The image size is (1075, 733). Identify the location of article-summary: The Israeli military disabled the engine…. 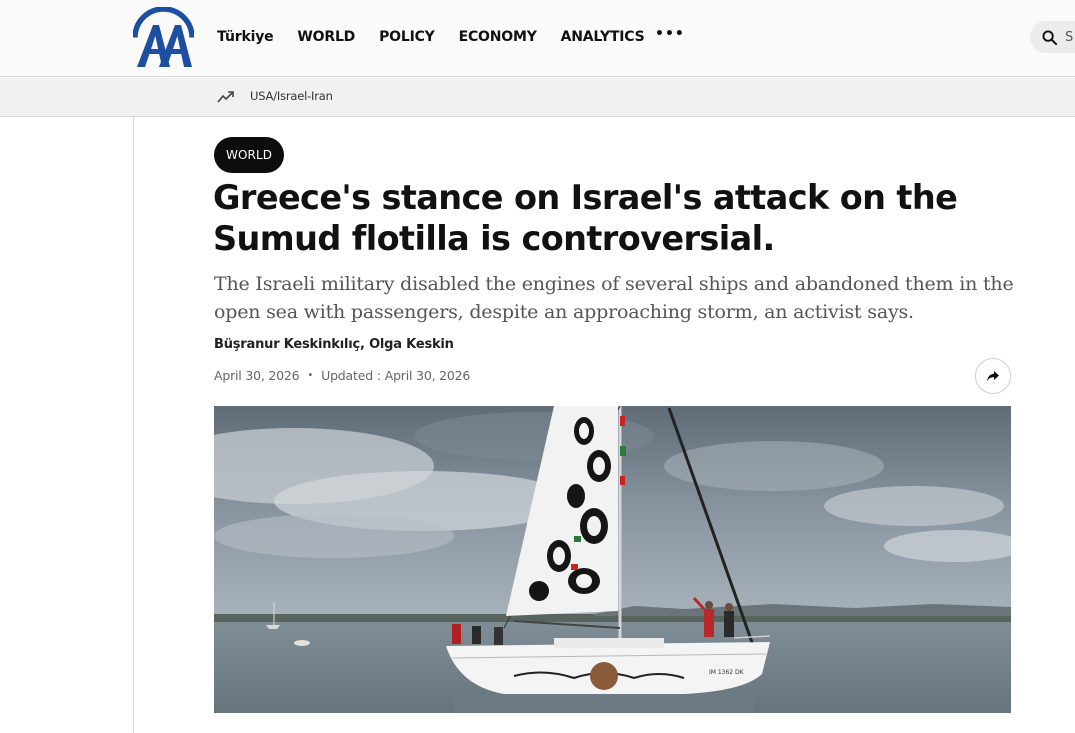
(614, 298).